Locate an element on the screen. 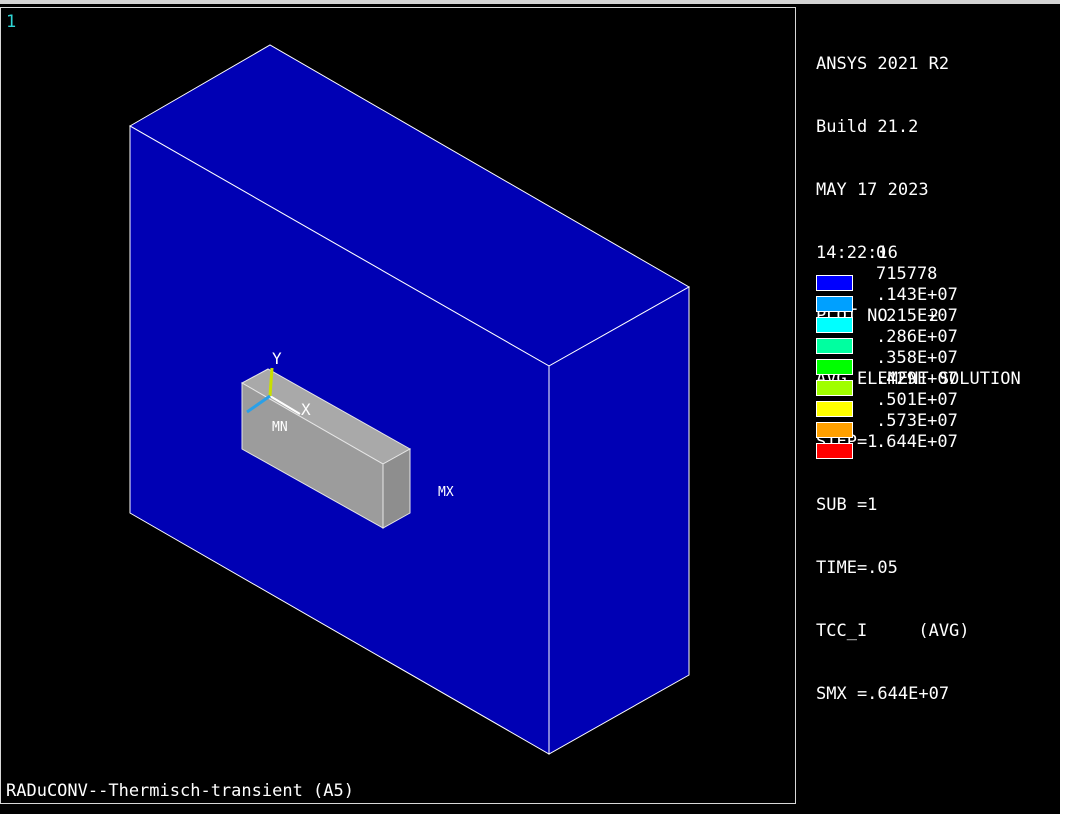  scale-row: .644E+07 is located at coordinates (937, 445).